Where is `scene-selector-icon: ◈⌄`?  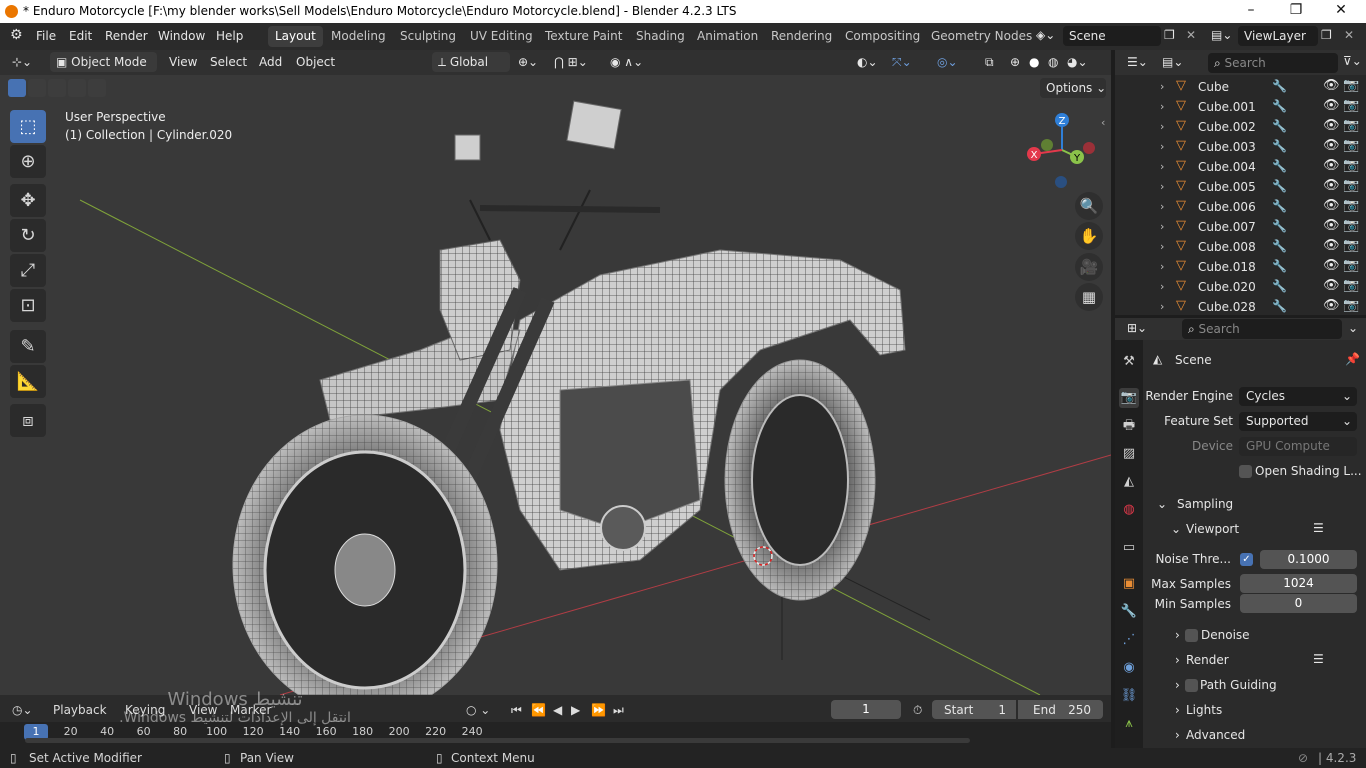
scene-selector-icon: ◈⌄ is located at coordinates (1045, 35).